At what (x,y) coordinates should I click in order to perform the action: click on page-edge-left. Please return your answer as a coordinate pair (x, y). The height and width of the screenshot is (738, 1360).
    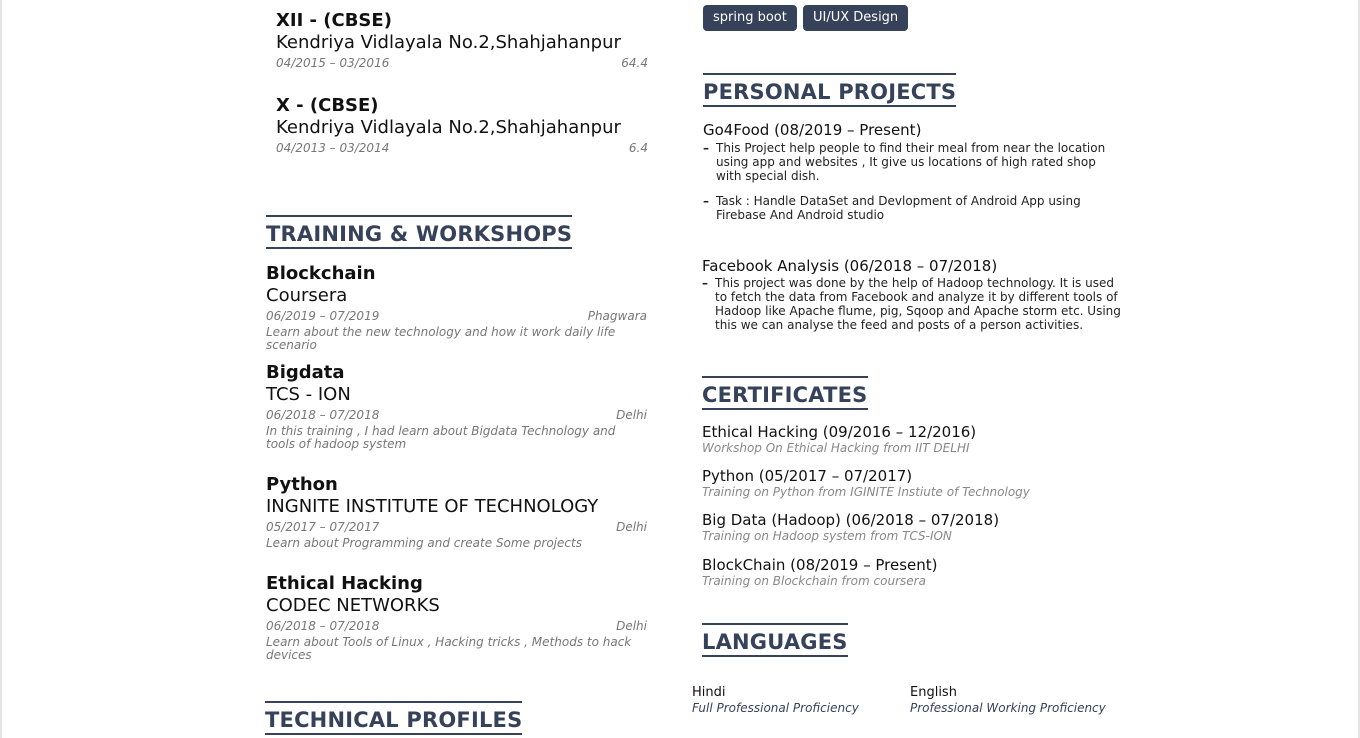
    Looking at the image, I should click on (1, 369).